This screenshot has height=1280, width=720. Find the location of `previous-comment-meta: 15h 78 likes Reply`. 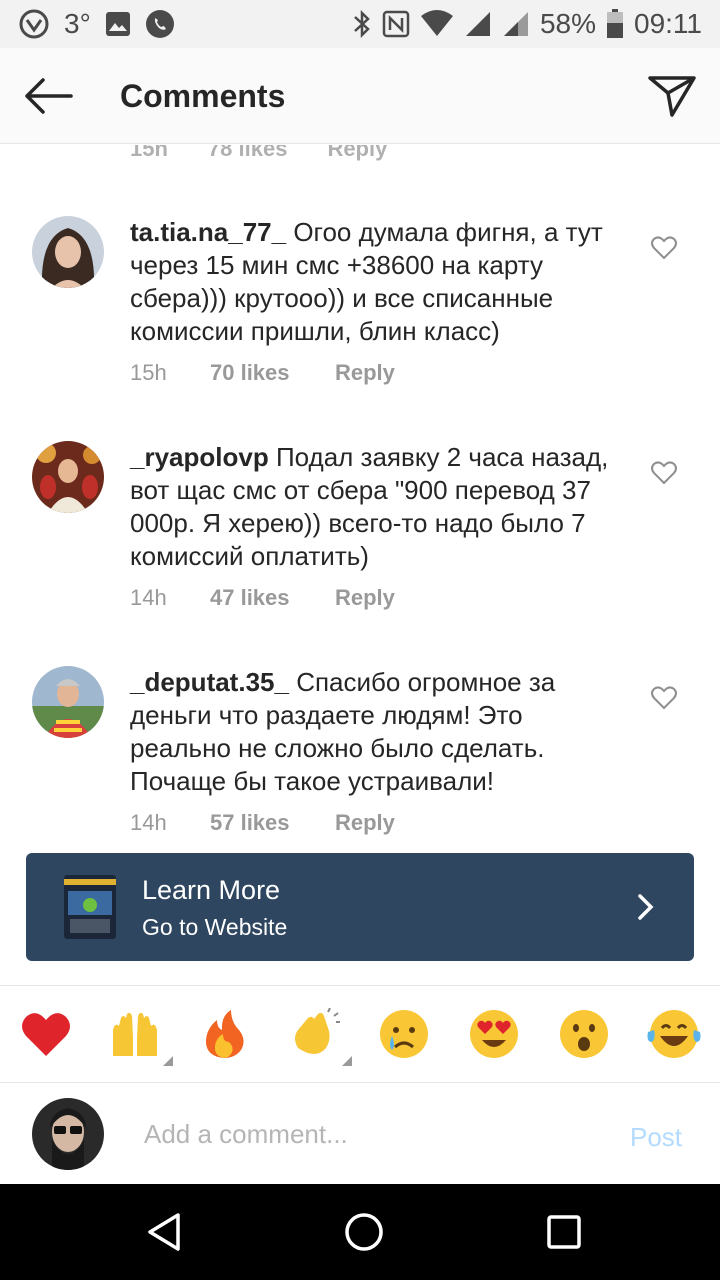

previous-comment-meta: 15h 78 likes Reply is located at coordinates (258, 153).